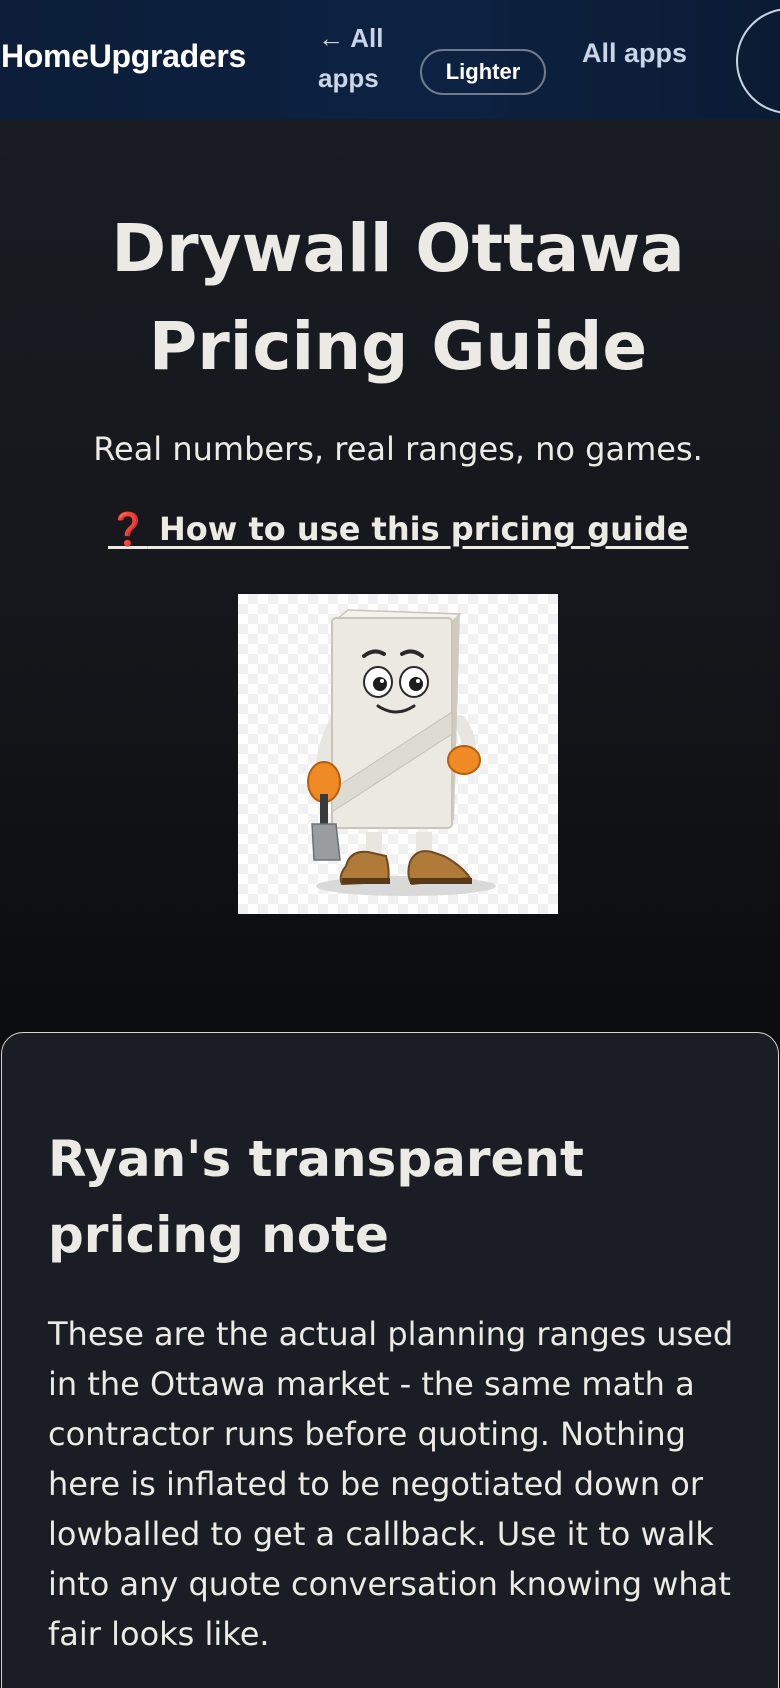 This screenshot has width=780, height=1688. Describe the element at coordinates (128, 529) in the screenshot. I see `question-icon: ❓` at that location.